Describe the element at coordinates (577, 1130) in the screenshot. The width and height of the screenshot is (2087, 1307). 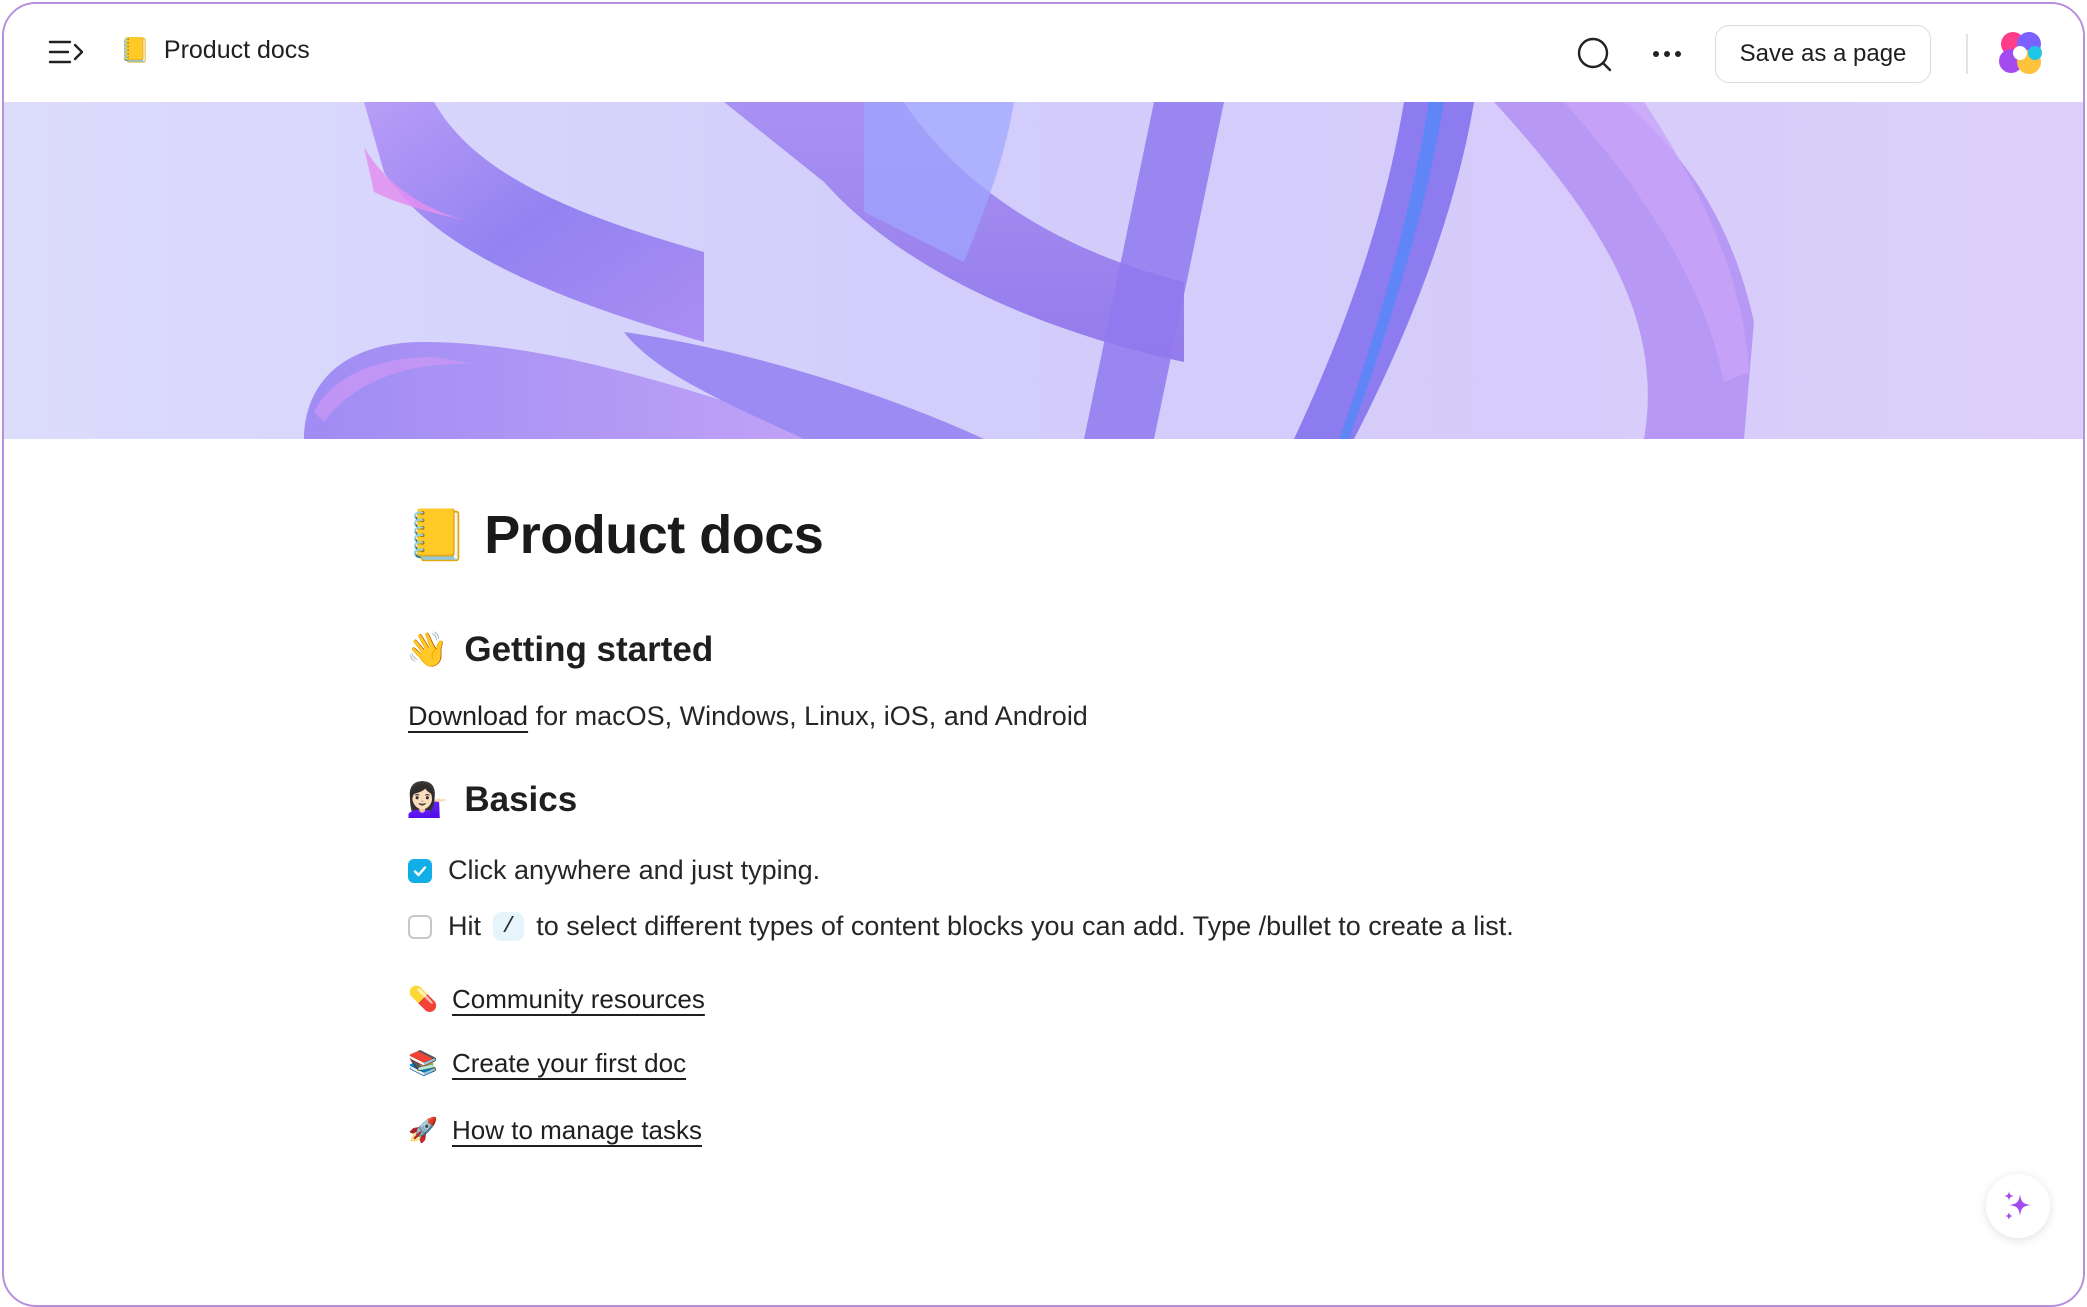
I see `manage-tasks-link: How to manage tasks` at that location.